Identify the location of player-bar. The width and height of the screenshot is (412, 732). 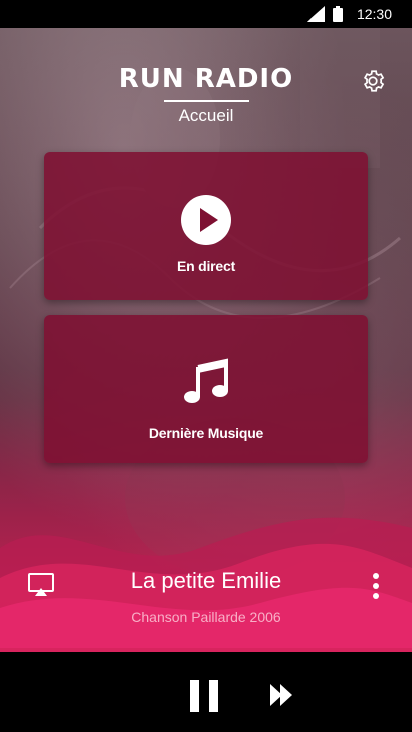
(206, 692).